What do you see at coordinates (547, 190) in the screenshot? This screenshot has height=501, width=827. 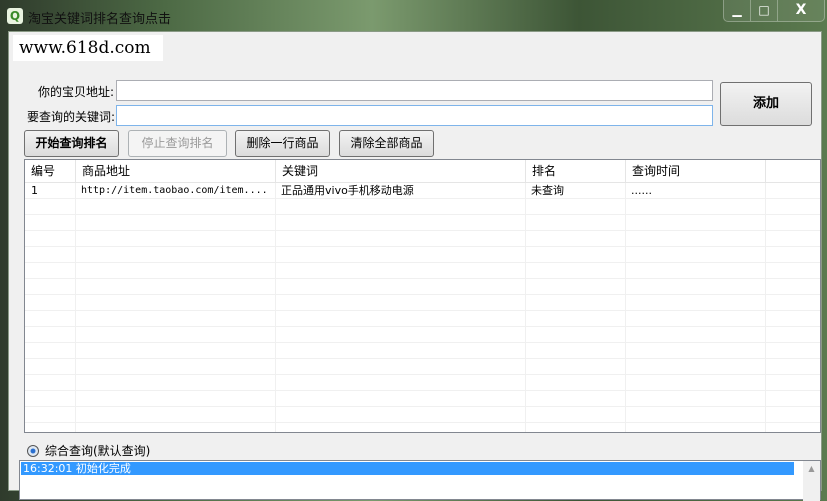 I see `cell-rank: 未查询` at bounding box center [547, 190].